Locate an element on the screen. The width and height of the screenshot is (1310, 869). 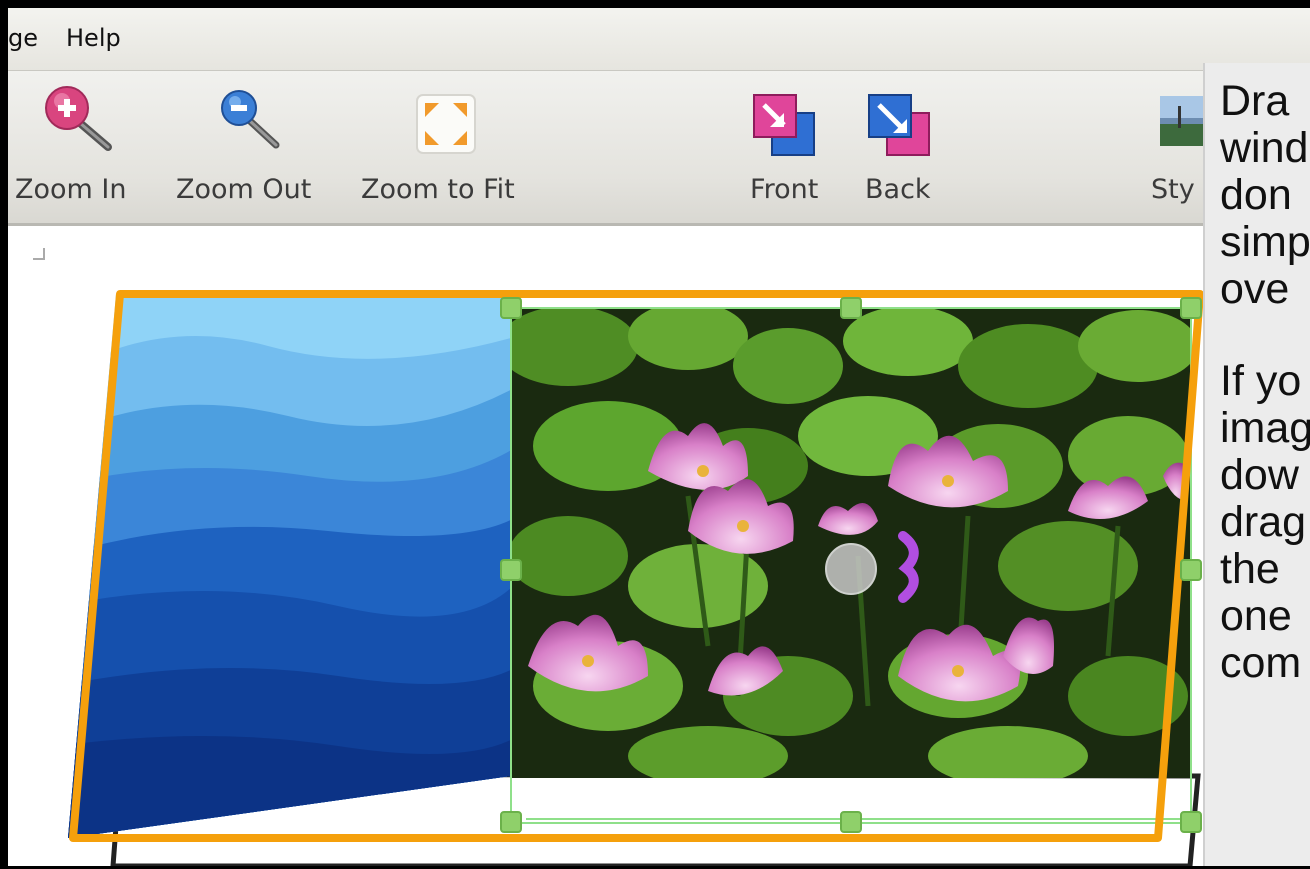
resize-handle-middle-left is located at coordinates (511, 570).